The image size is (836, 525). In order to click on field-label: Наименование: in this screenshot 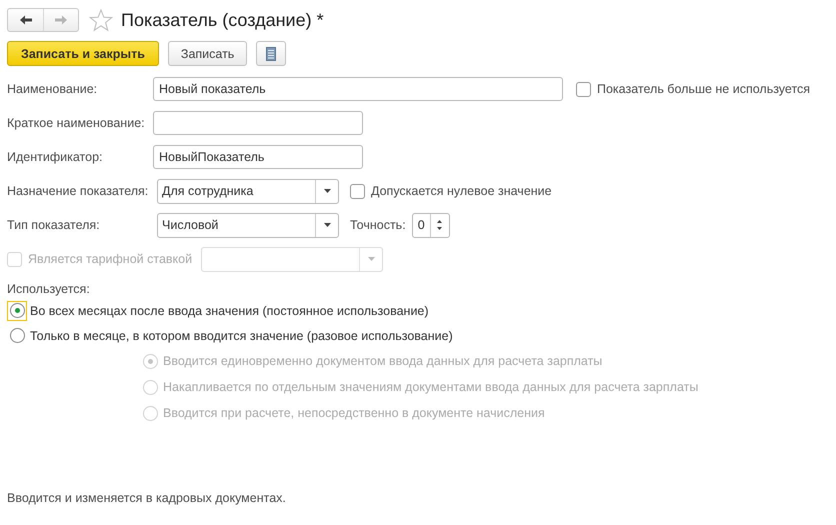, I will do `click(52, 89)`.